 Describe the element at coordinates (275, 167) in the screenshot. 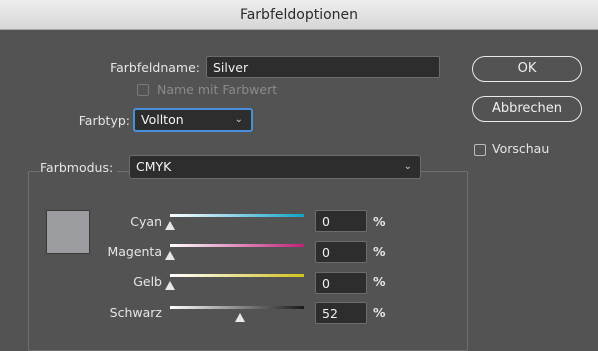

I see `color-mode-select: CMYK ⌄` at that location.